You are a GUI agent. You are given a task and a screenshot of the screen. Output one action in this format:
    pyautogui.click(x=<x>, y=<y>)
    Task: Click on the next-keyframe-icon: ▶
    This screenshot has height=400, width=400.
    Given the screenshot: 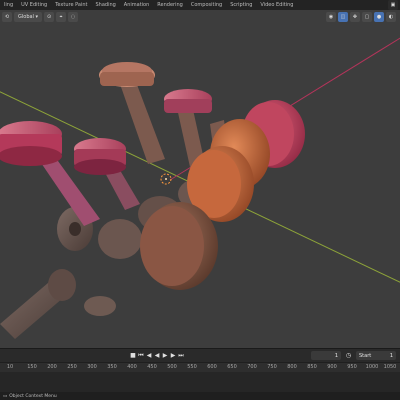 What is the action you would take?
    pyautogui.click(x=173, y=355)
    